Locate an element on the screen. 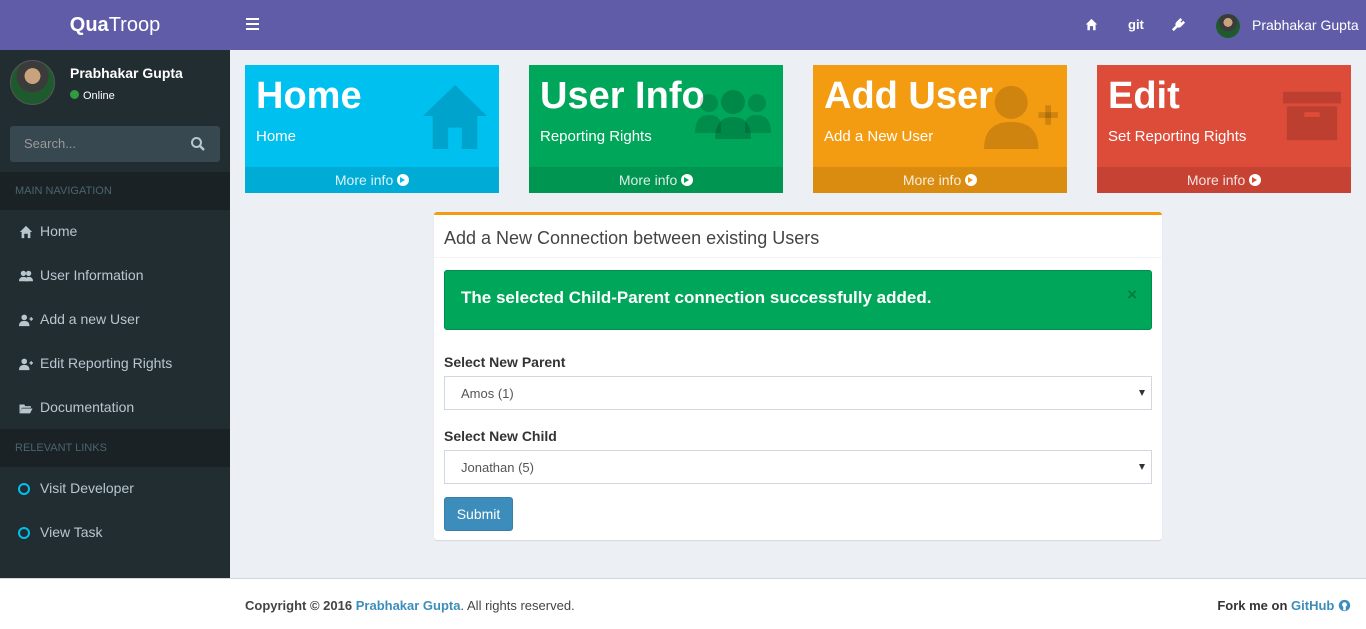 Image resolution: width=1366 pixels, height=629 pixels. sidebar-item-edit-reporting-rights: Edit Reporting Rights is located at coordinates (115, 363).